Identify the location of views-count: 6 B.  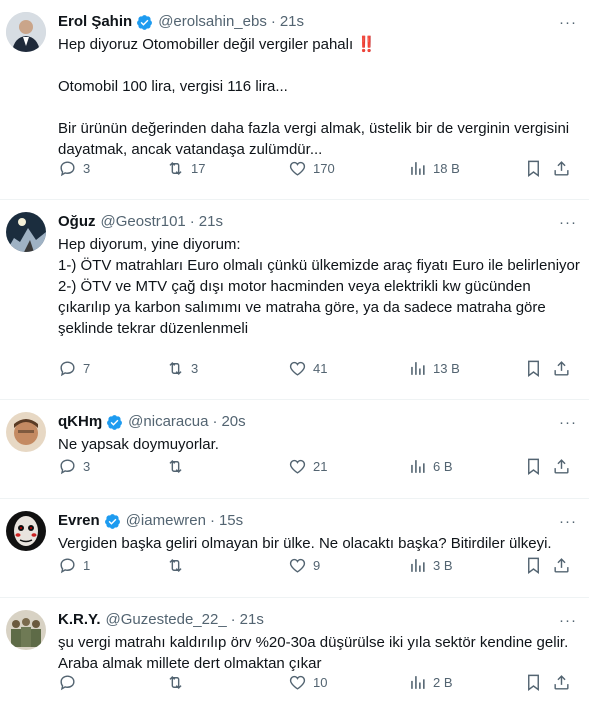
(443, 466).